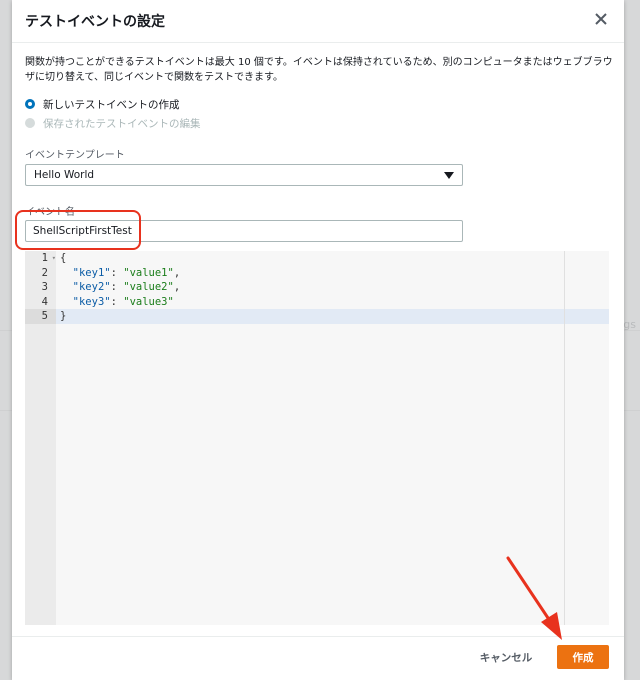  Describe the element at coordinates (44, 287) in the screenshot. I see `line-number: 3` at that location.